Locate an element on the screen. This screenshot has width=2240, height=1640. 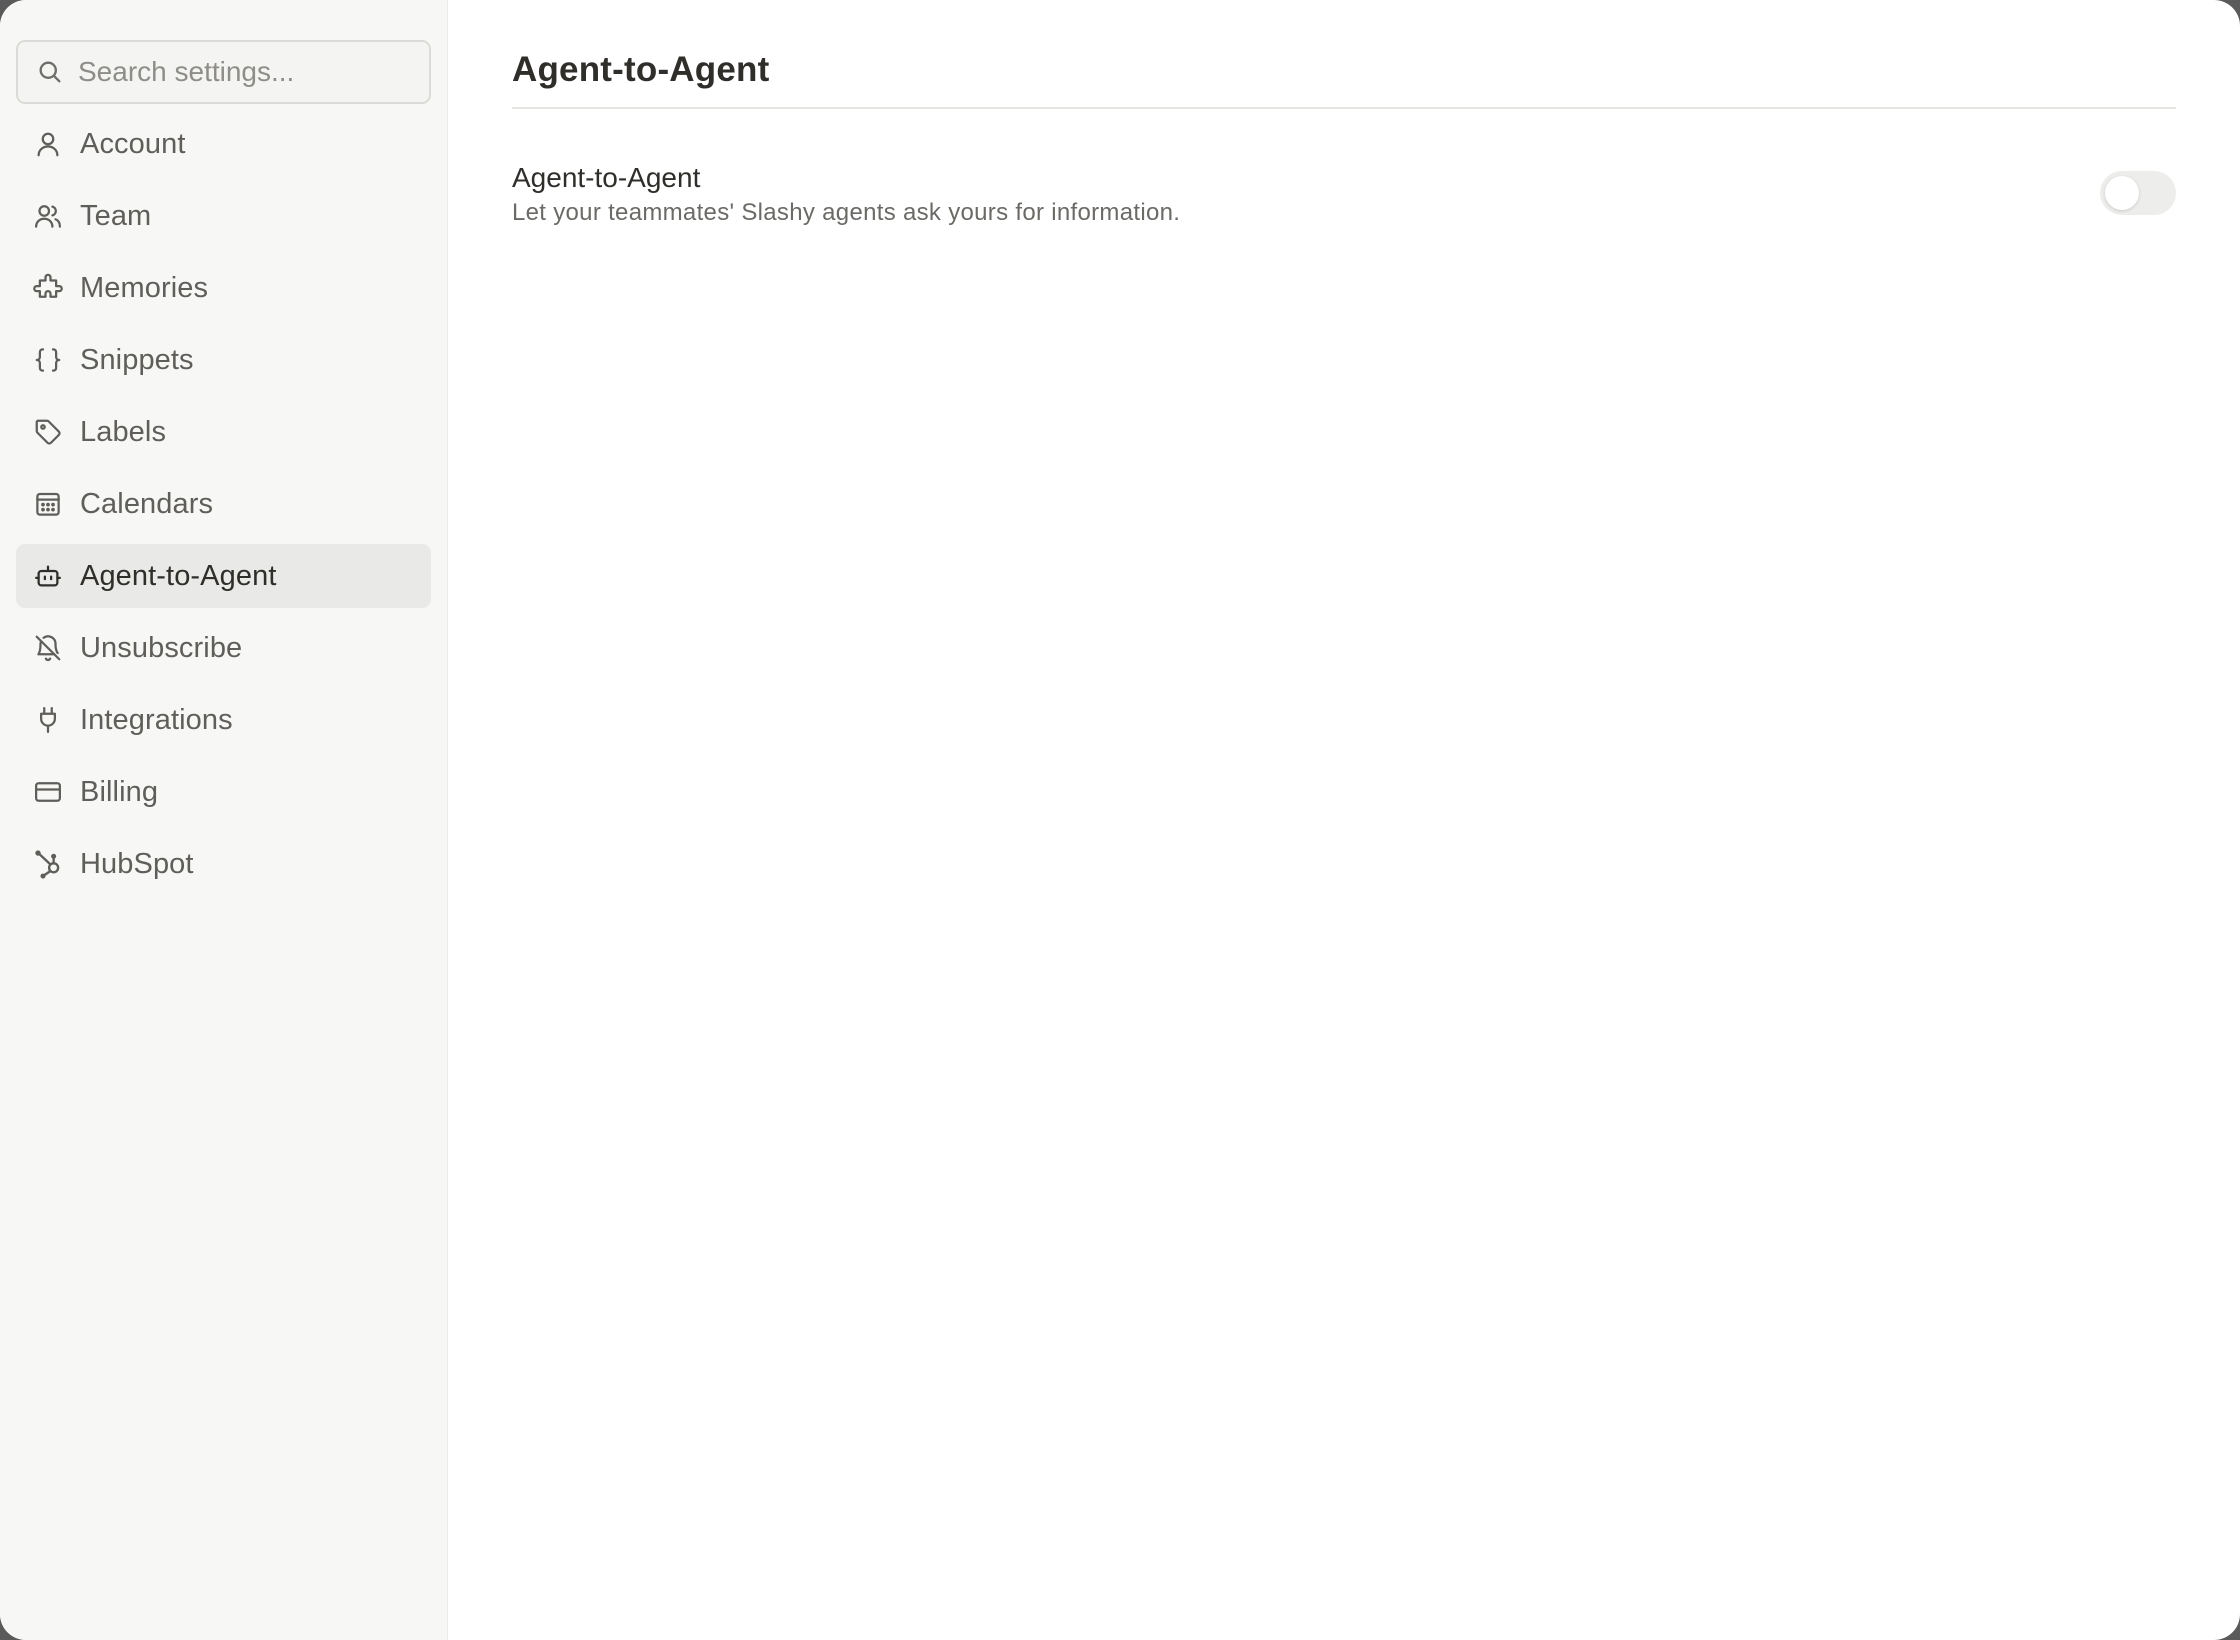
sidebar-item-label: Calendars is located at coordinates (147, 503).